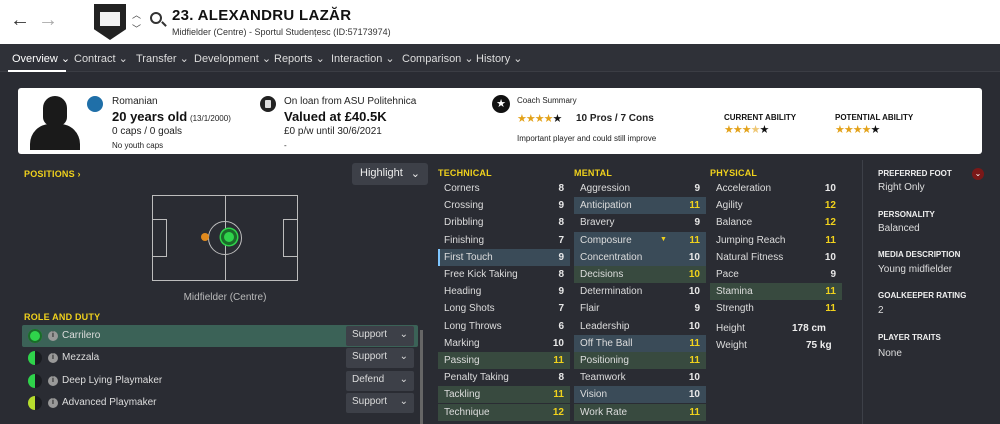 This screenshot has height=424, width=1000. Describe the element at coordinates (978, 174) in the screenshot. I see `preferred-foot-expand-icon: ⌄` at that location.